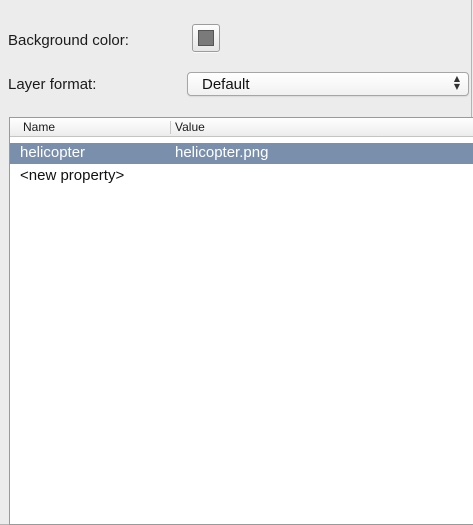 The height and width of the screenshot is (525, 473). I want to click on layer-format-value: Default, so click(226, 84).